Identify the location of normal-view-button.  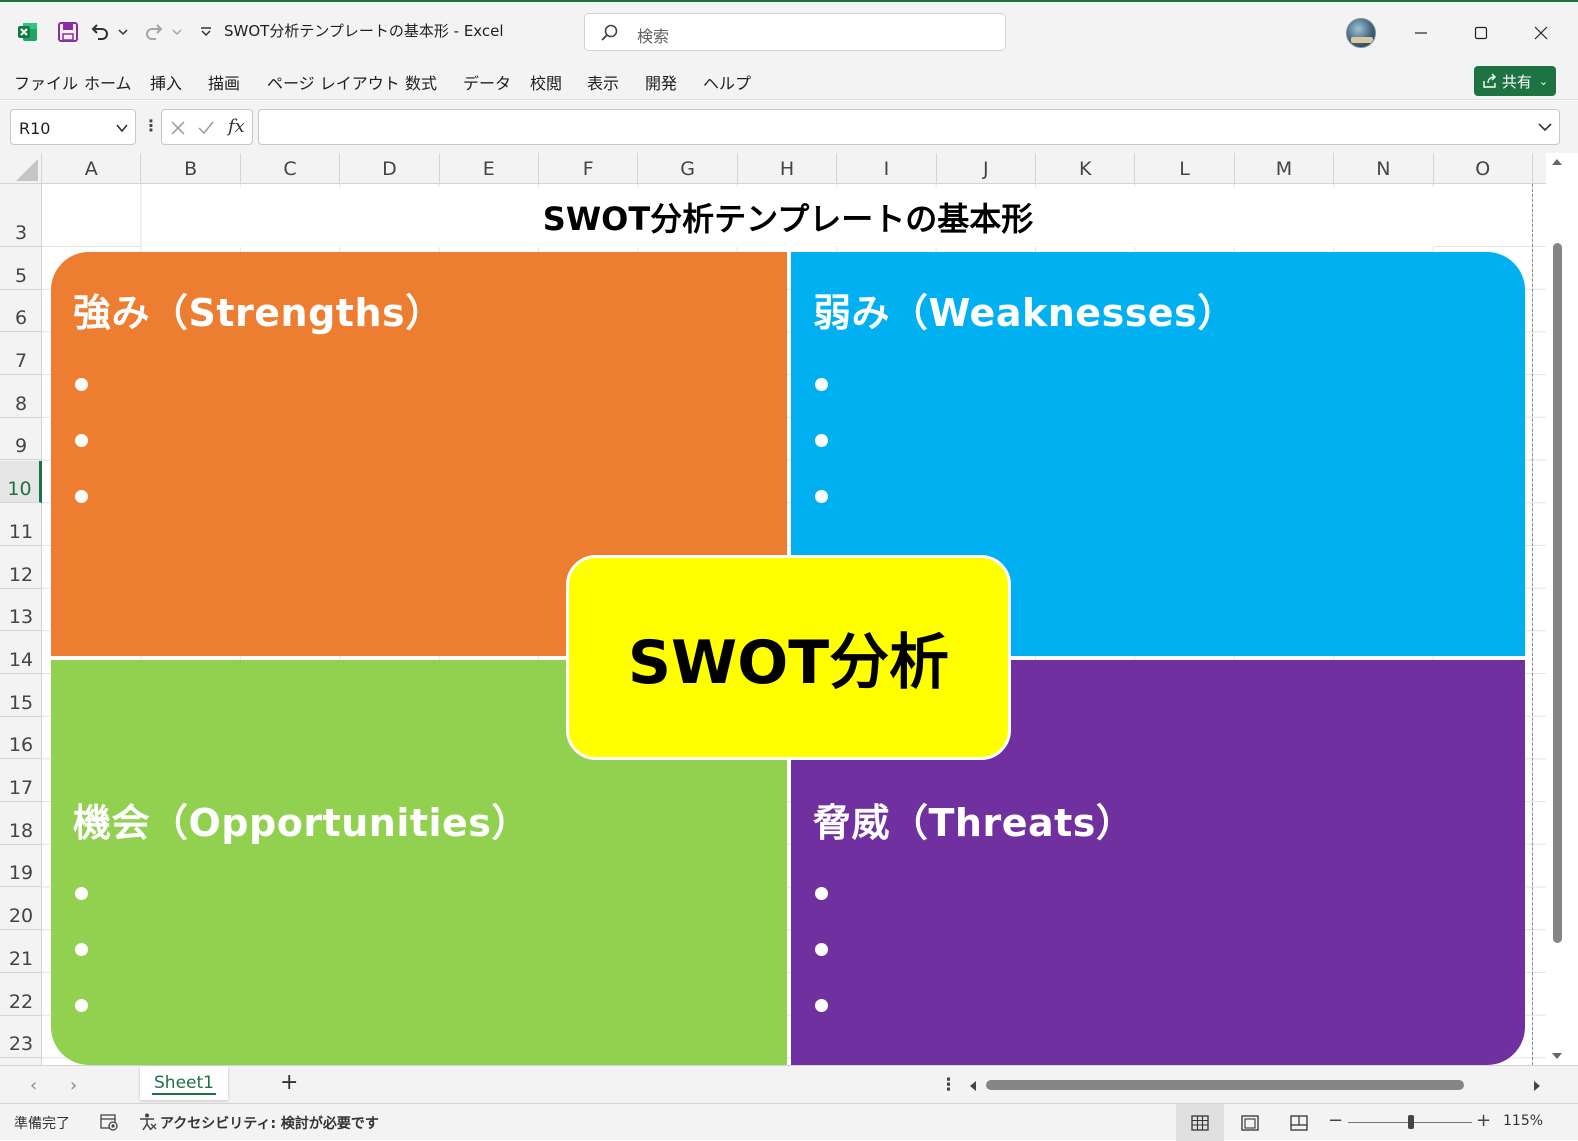
(1200, 1122).